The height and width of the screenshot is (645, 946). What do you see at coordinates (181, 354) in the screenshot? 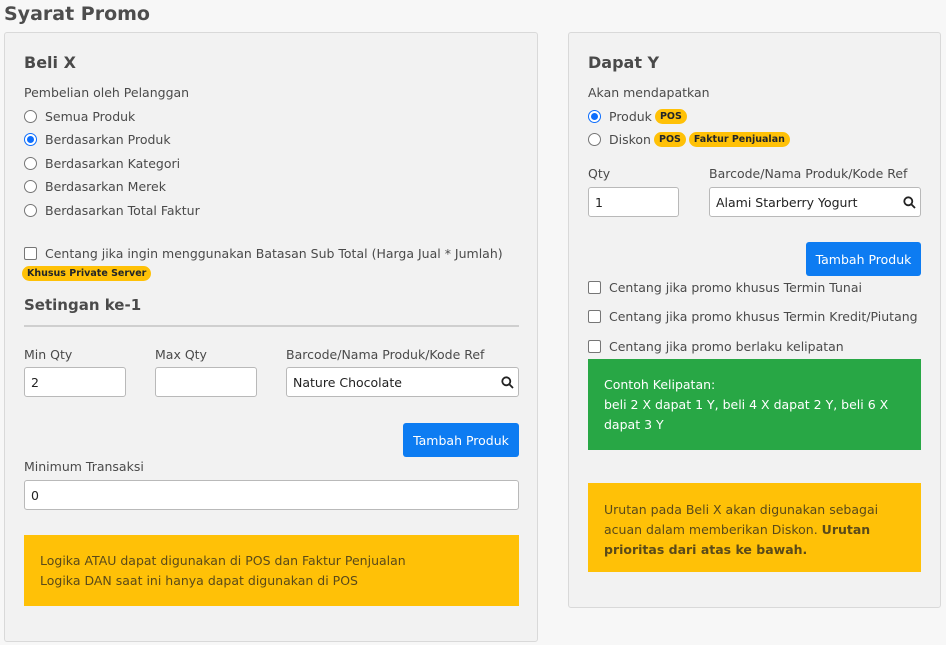
I see `max-qty-label: Max Qty` at bounding box center [181, 354].